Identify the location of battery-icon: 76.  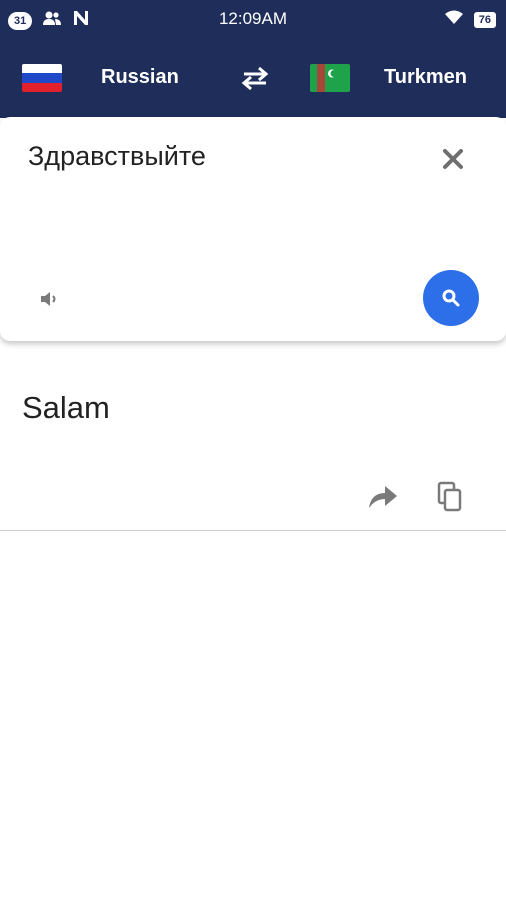
(484, 19).